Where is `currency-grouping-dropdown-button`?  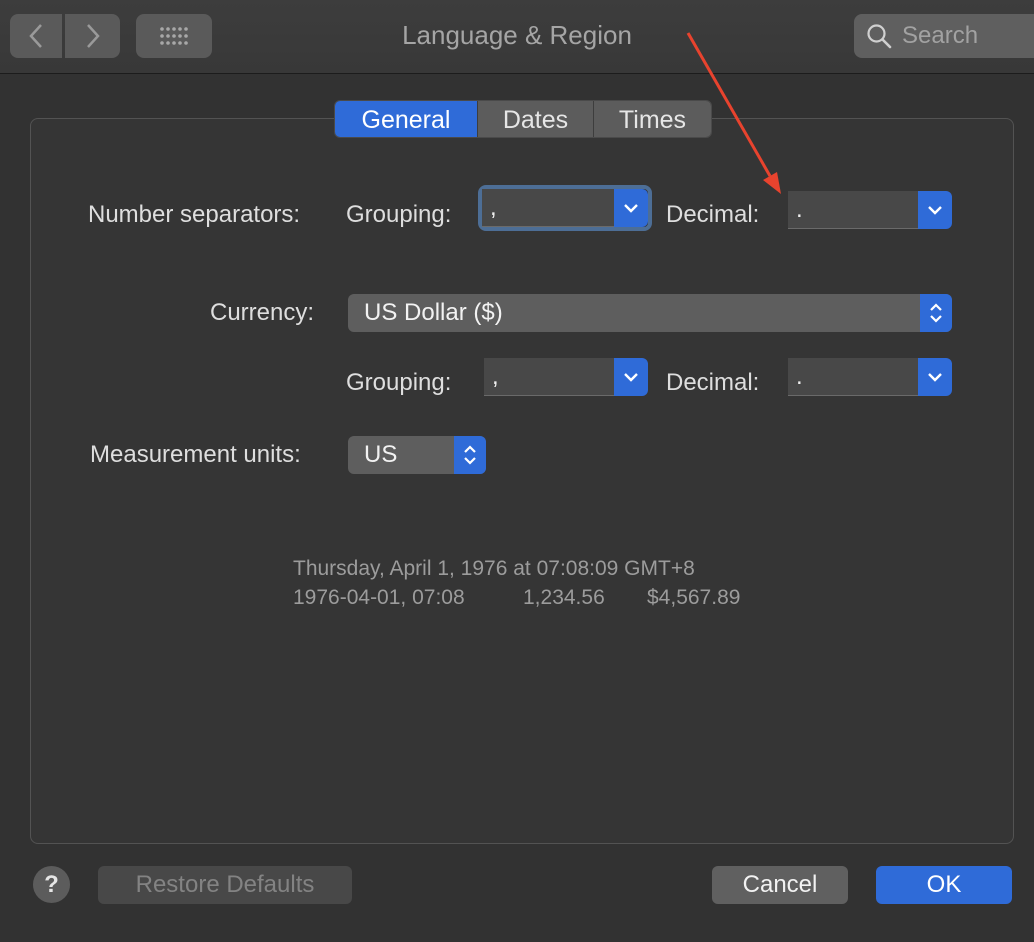 currency-grouping-dropdown-button is located at coordinates (631, 377).